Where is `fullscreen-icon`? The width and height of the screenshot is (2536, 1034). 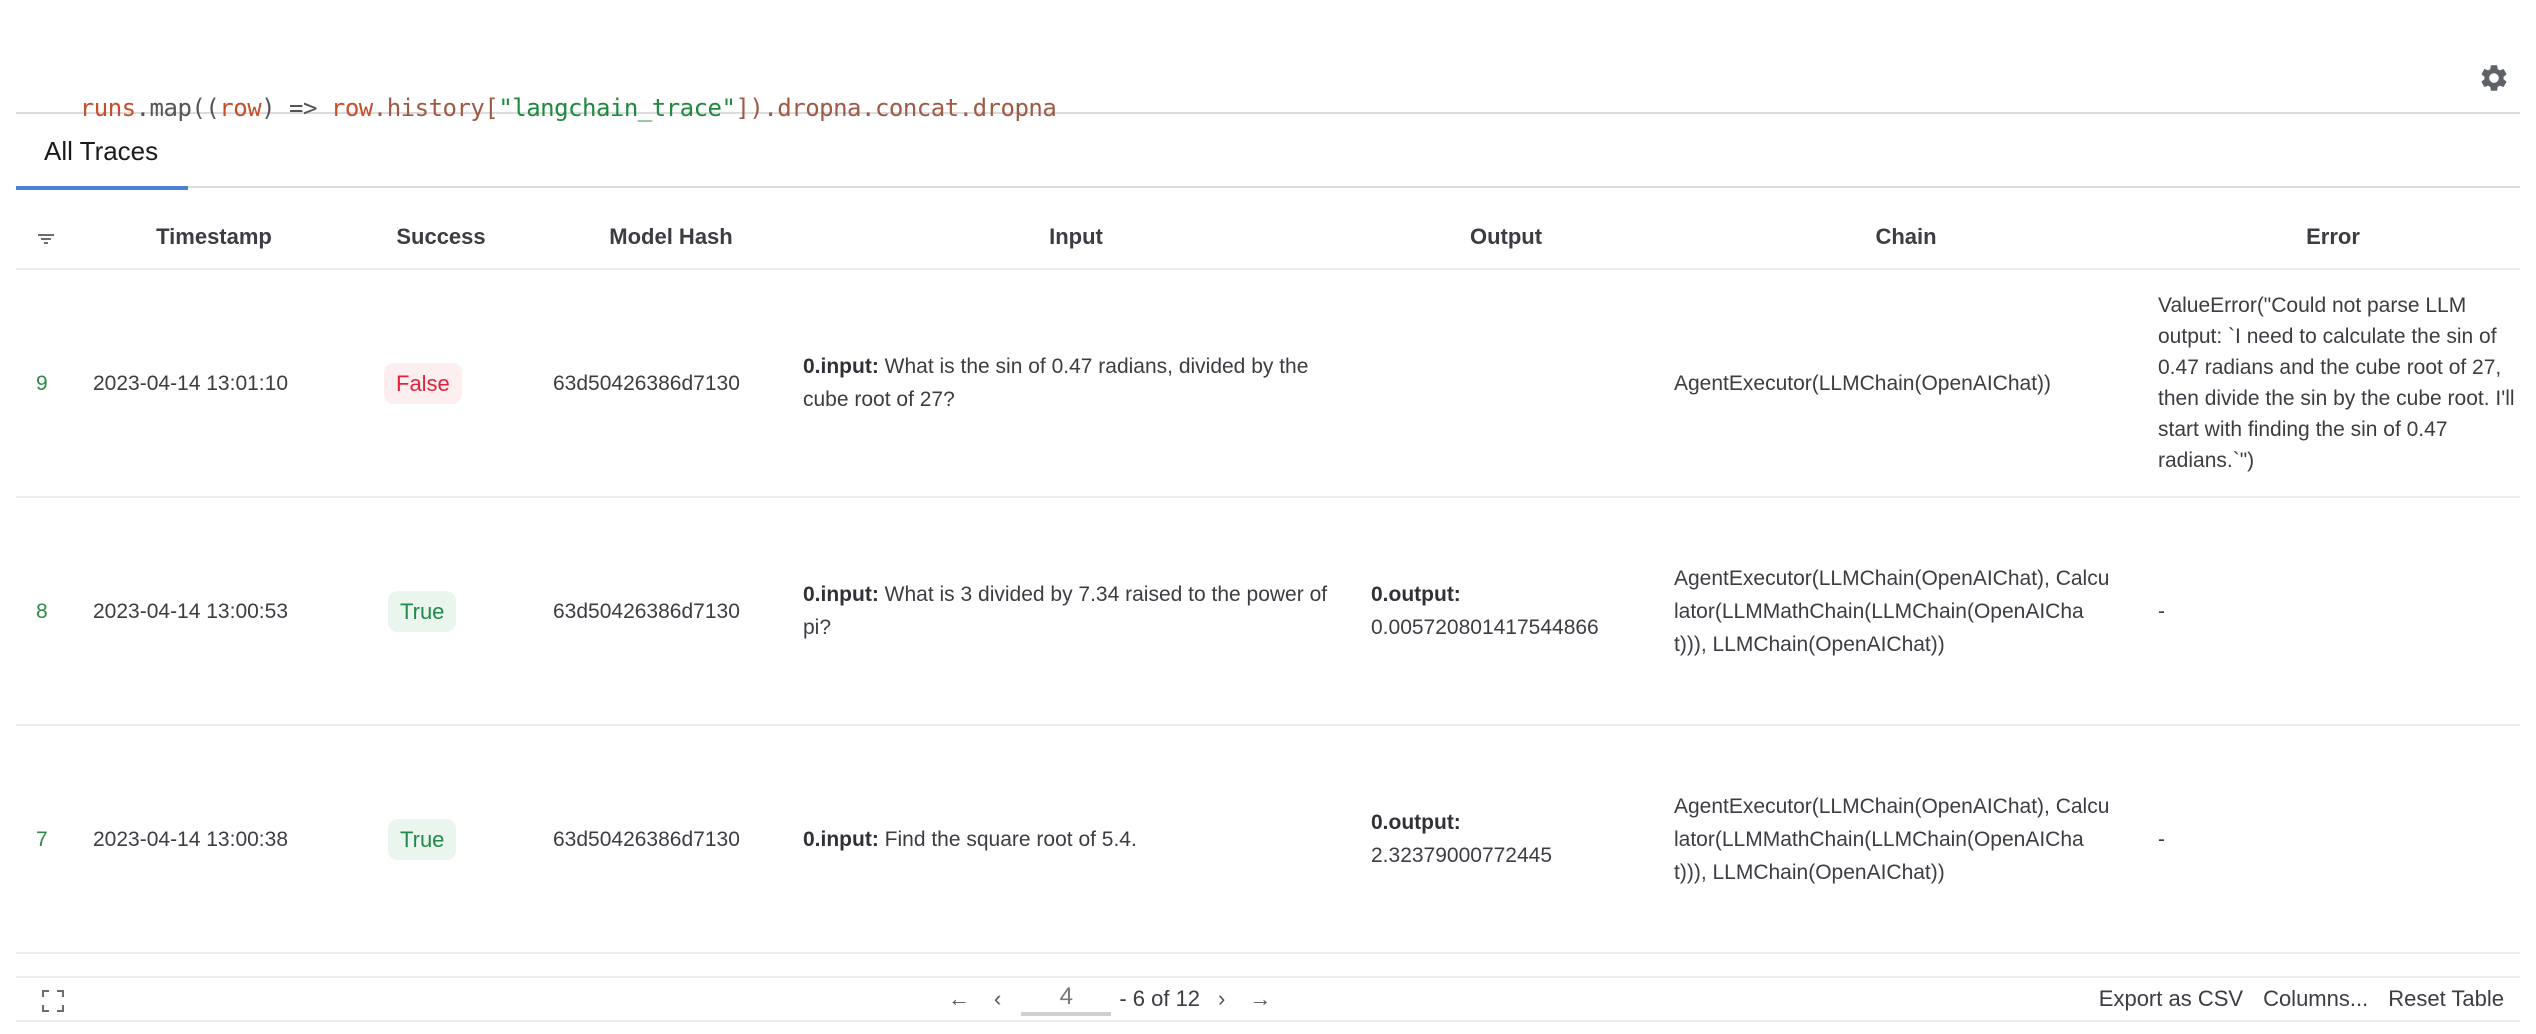 fullscreen-icon is located at coordinates (53, 1001).